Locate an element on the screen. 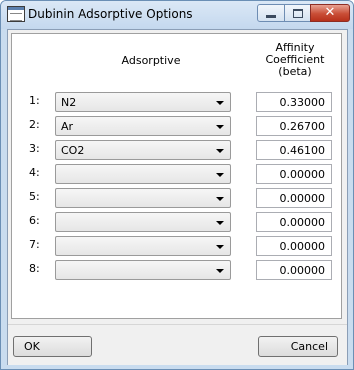  beta-field-4: 0.00000 is located at coordinates (294, 174).